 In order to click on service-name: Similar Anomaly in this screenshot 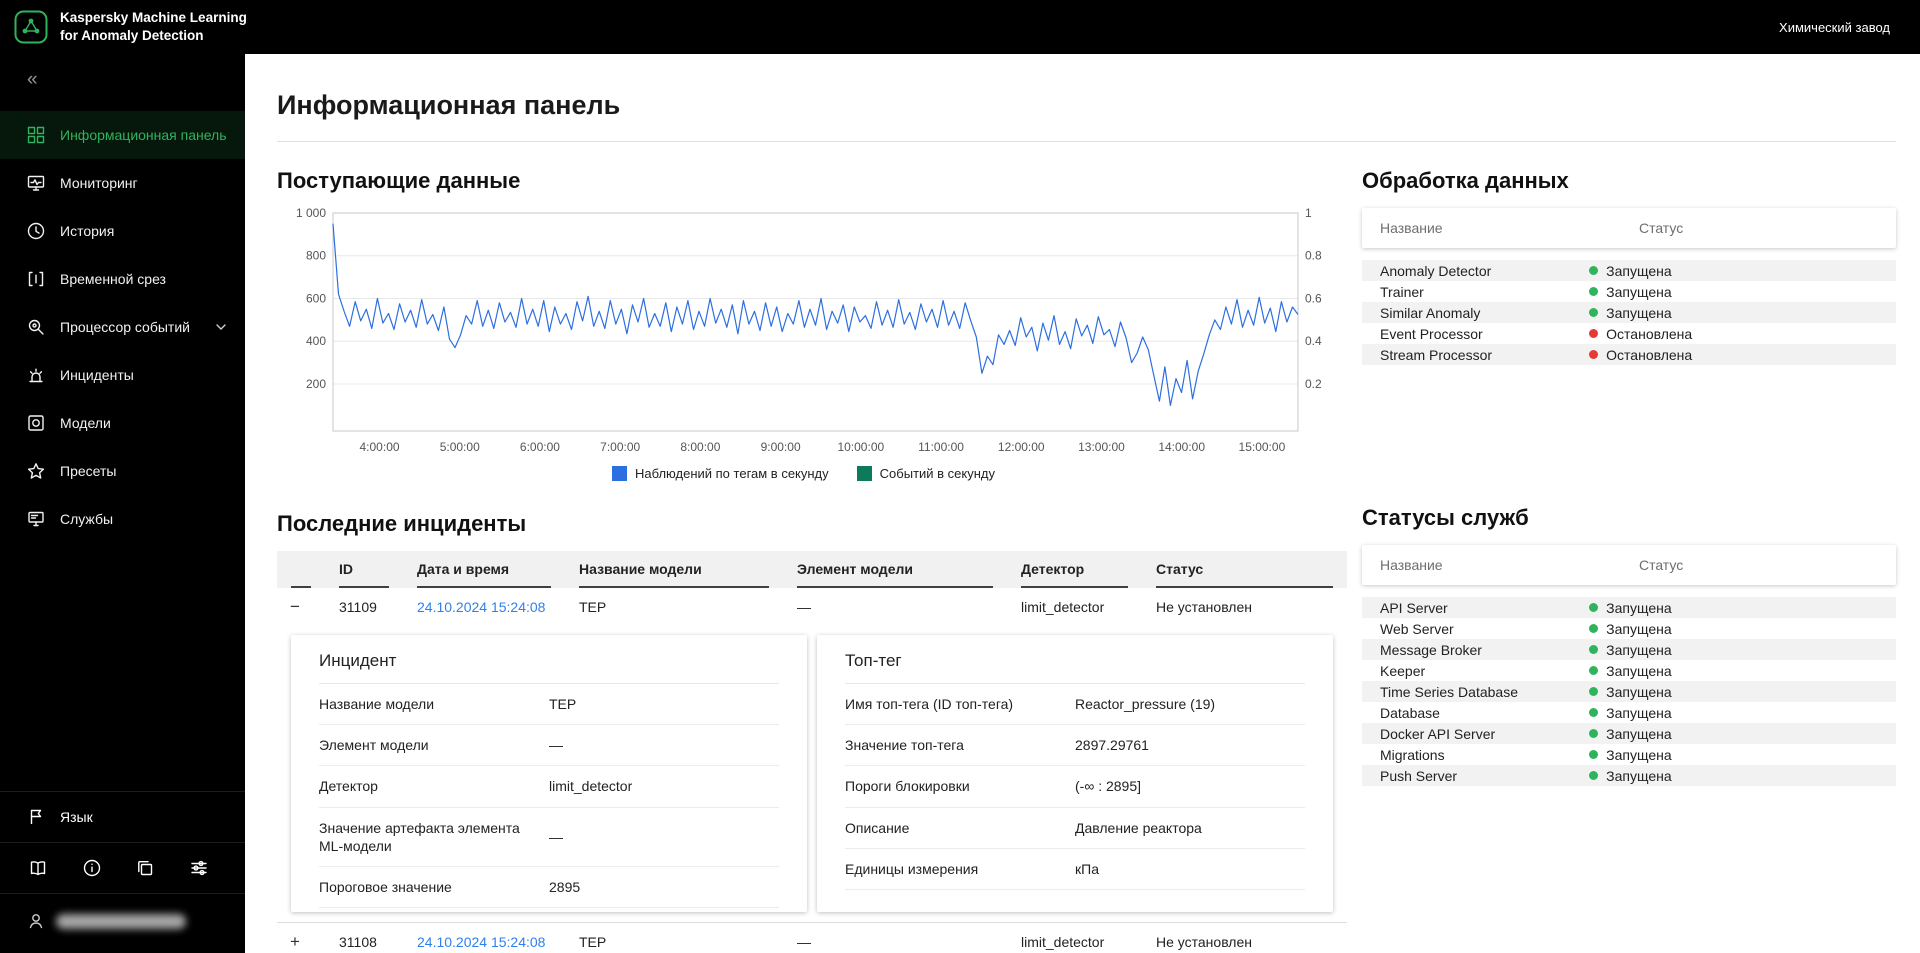, I will do `click(1430, 312)`.